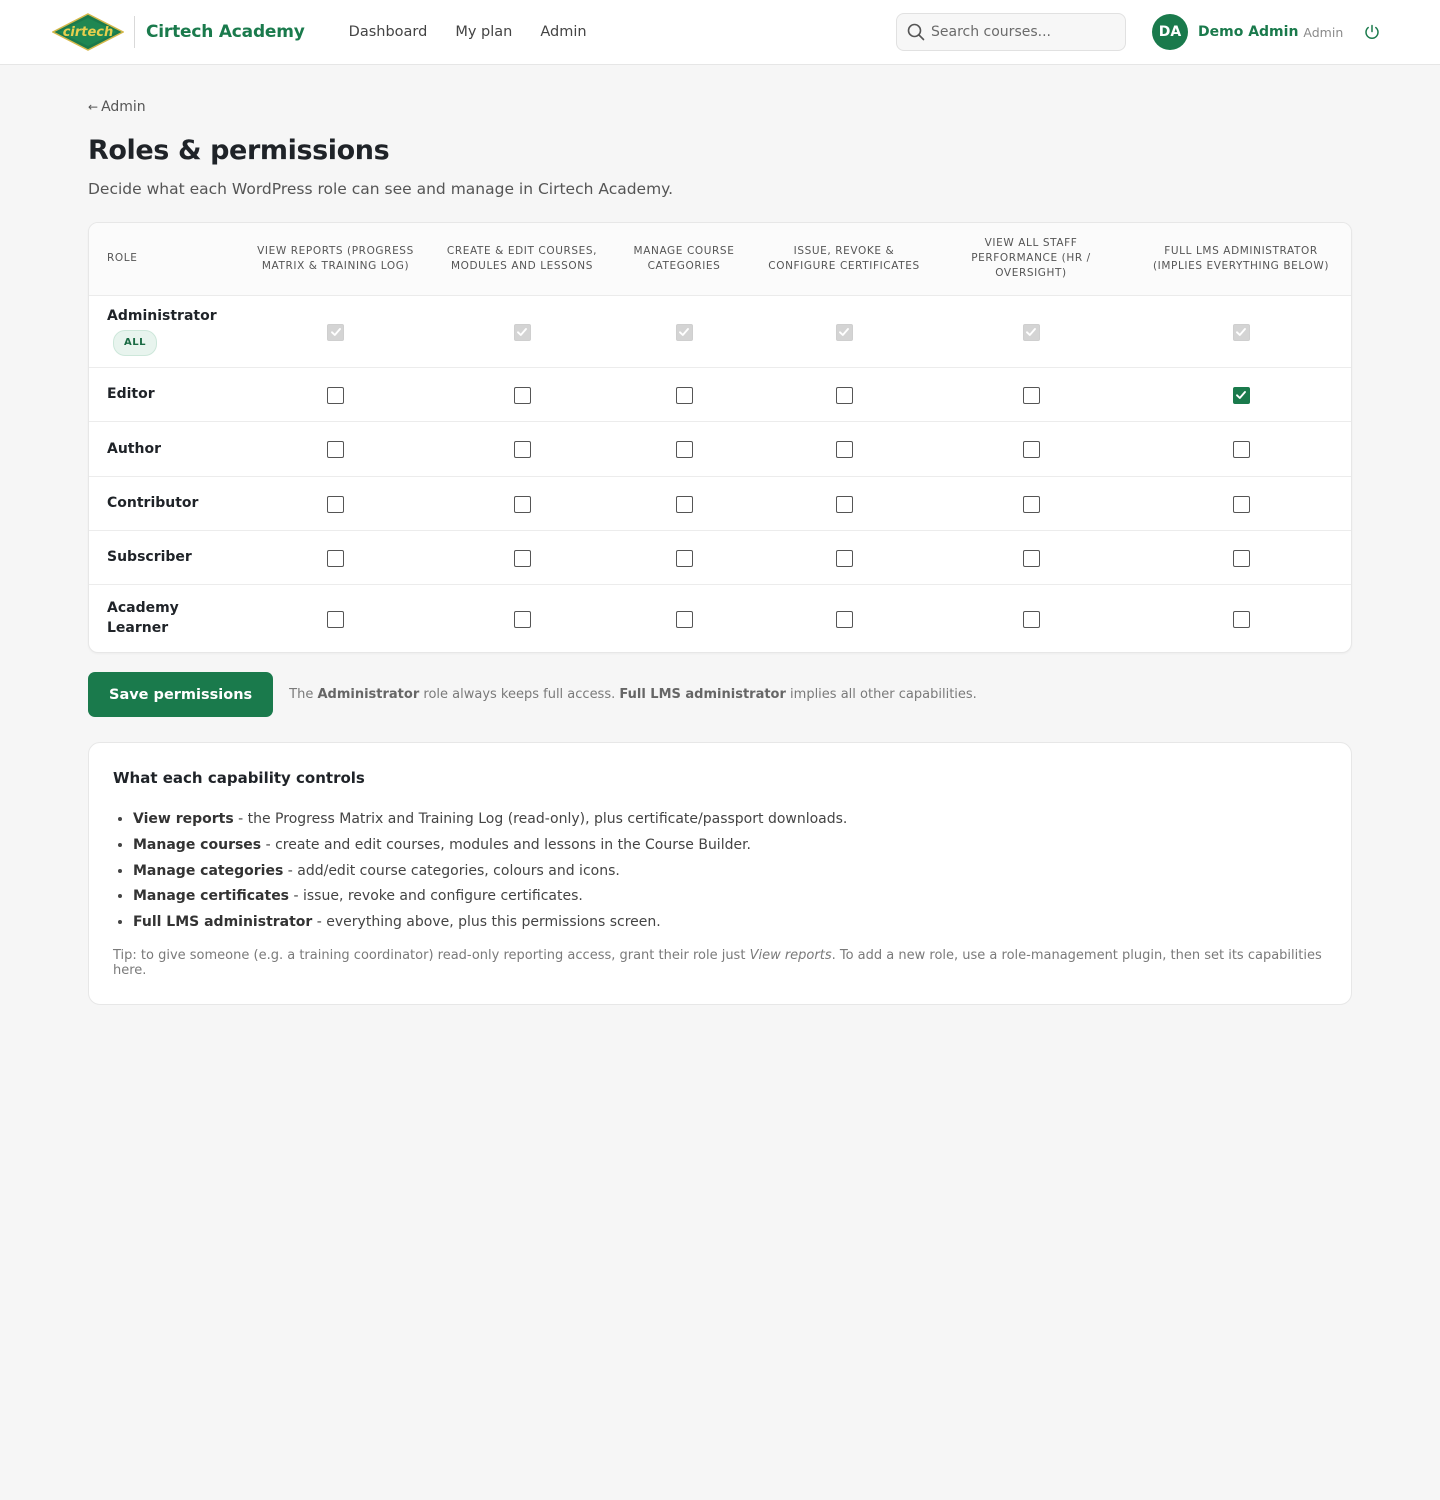 Image resolution: width=1440 pixels, height=1500 pixels. I want to click on info-title: What each capability controls, so click(239, 778).